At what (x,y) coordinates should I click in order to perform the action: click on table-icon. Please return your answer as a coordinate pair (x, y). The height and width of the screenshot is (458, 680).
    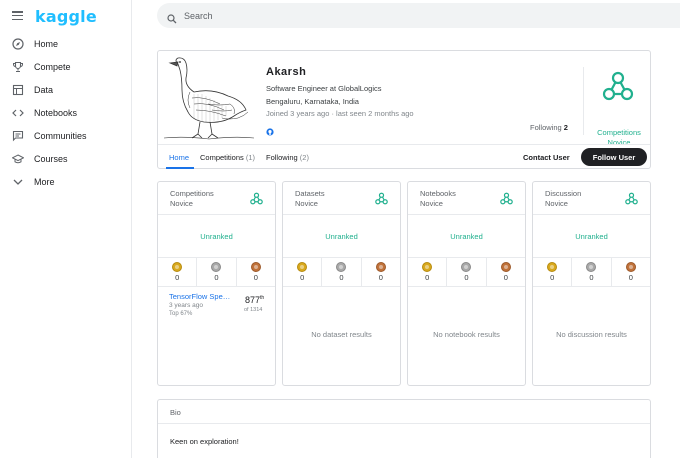
    Looking at the image, I should click on (18, 90).